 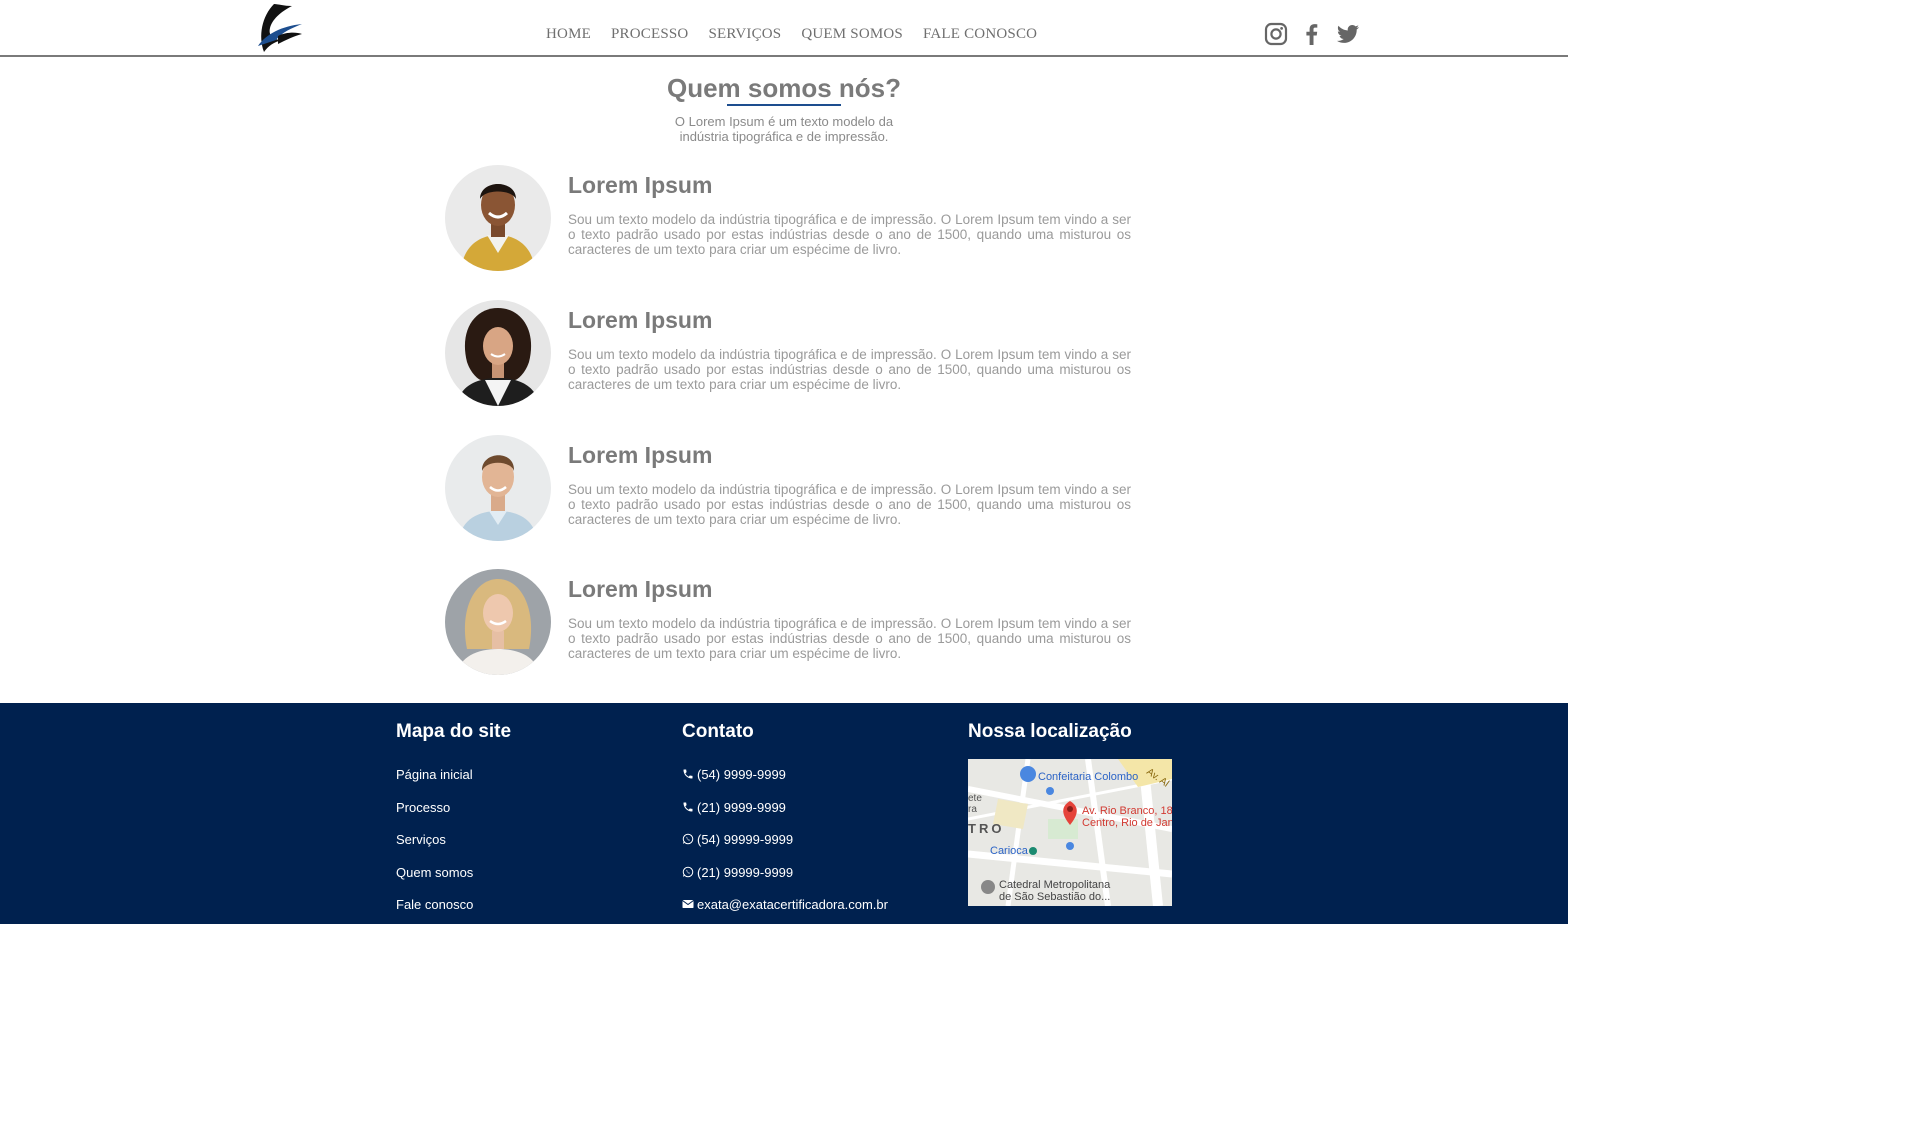 What do you see at coordinates (784, 88) in the screenshot?
I see `page-title: Quem somos nós?` at bounding box center [784, 88].